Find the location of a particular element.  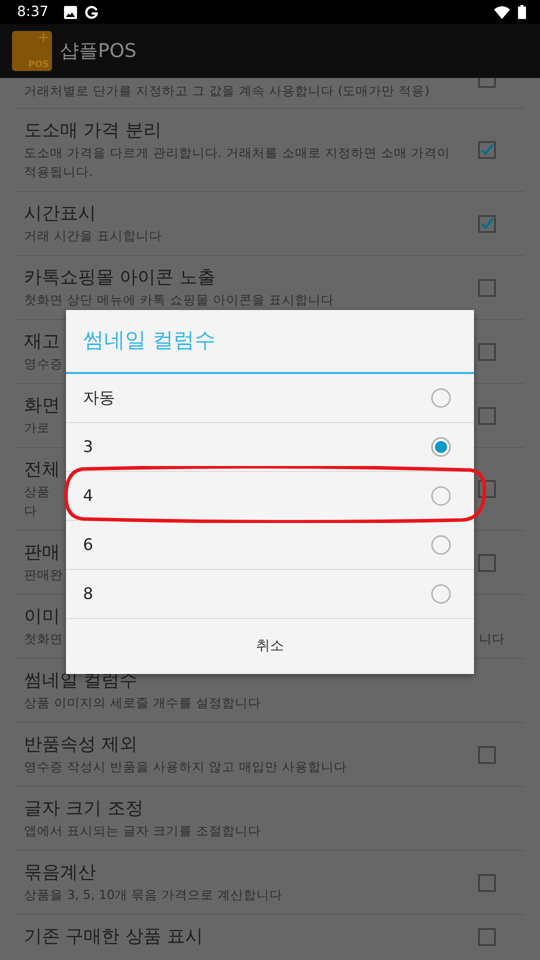

setting-title: 도소매 가격 분리 is located at coordinates (93, 131).